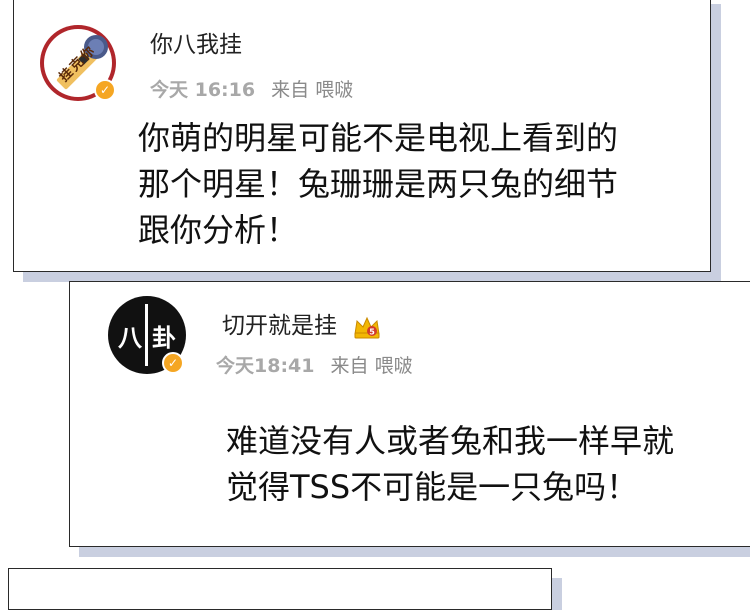 The width and height of the screenshot is (750, 610). Describe the element at coordinates (196, 42) in the screenshot. I see `username: 你八我挂` at that location.